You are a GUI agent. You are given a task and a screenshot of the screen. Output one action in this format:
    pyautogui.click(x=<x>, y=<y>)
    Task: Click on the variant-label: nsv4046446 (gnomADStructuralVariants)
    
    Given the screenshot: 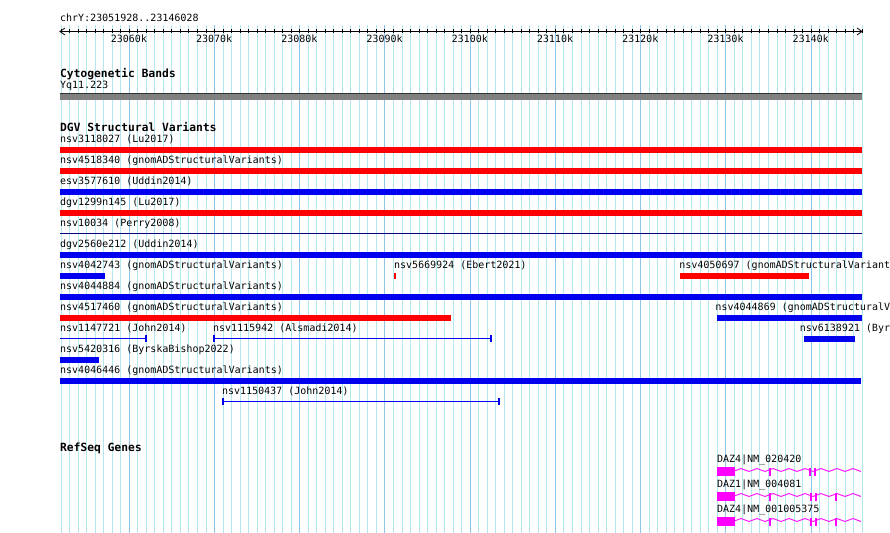 What is the action you would take?
    pyautogui.click(x=171, y=371)
    